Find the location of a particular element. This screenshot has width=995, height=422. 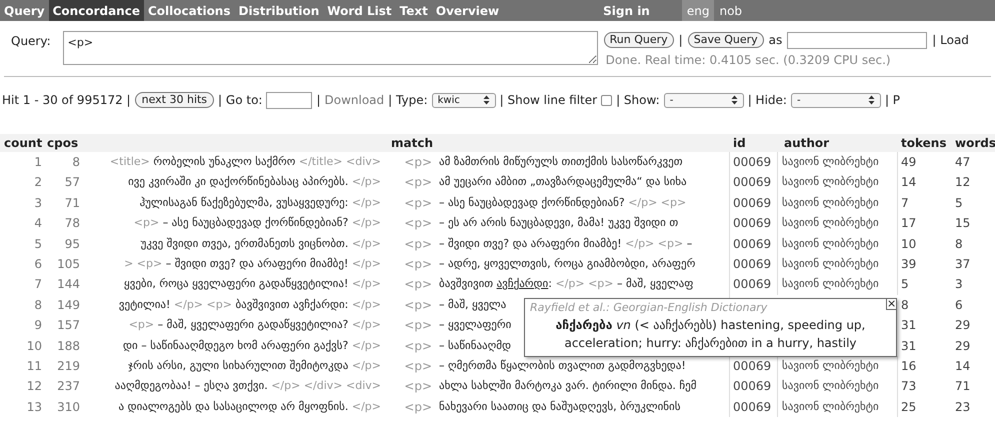

goto-input is located at coordinates (289, 100).